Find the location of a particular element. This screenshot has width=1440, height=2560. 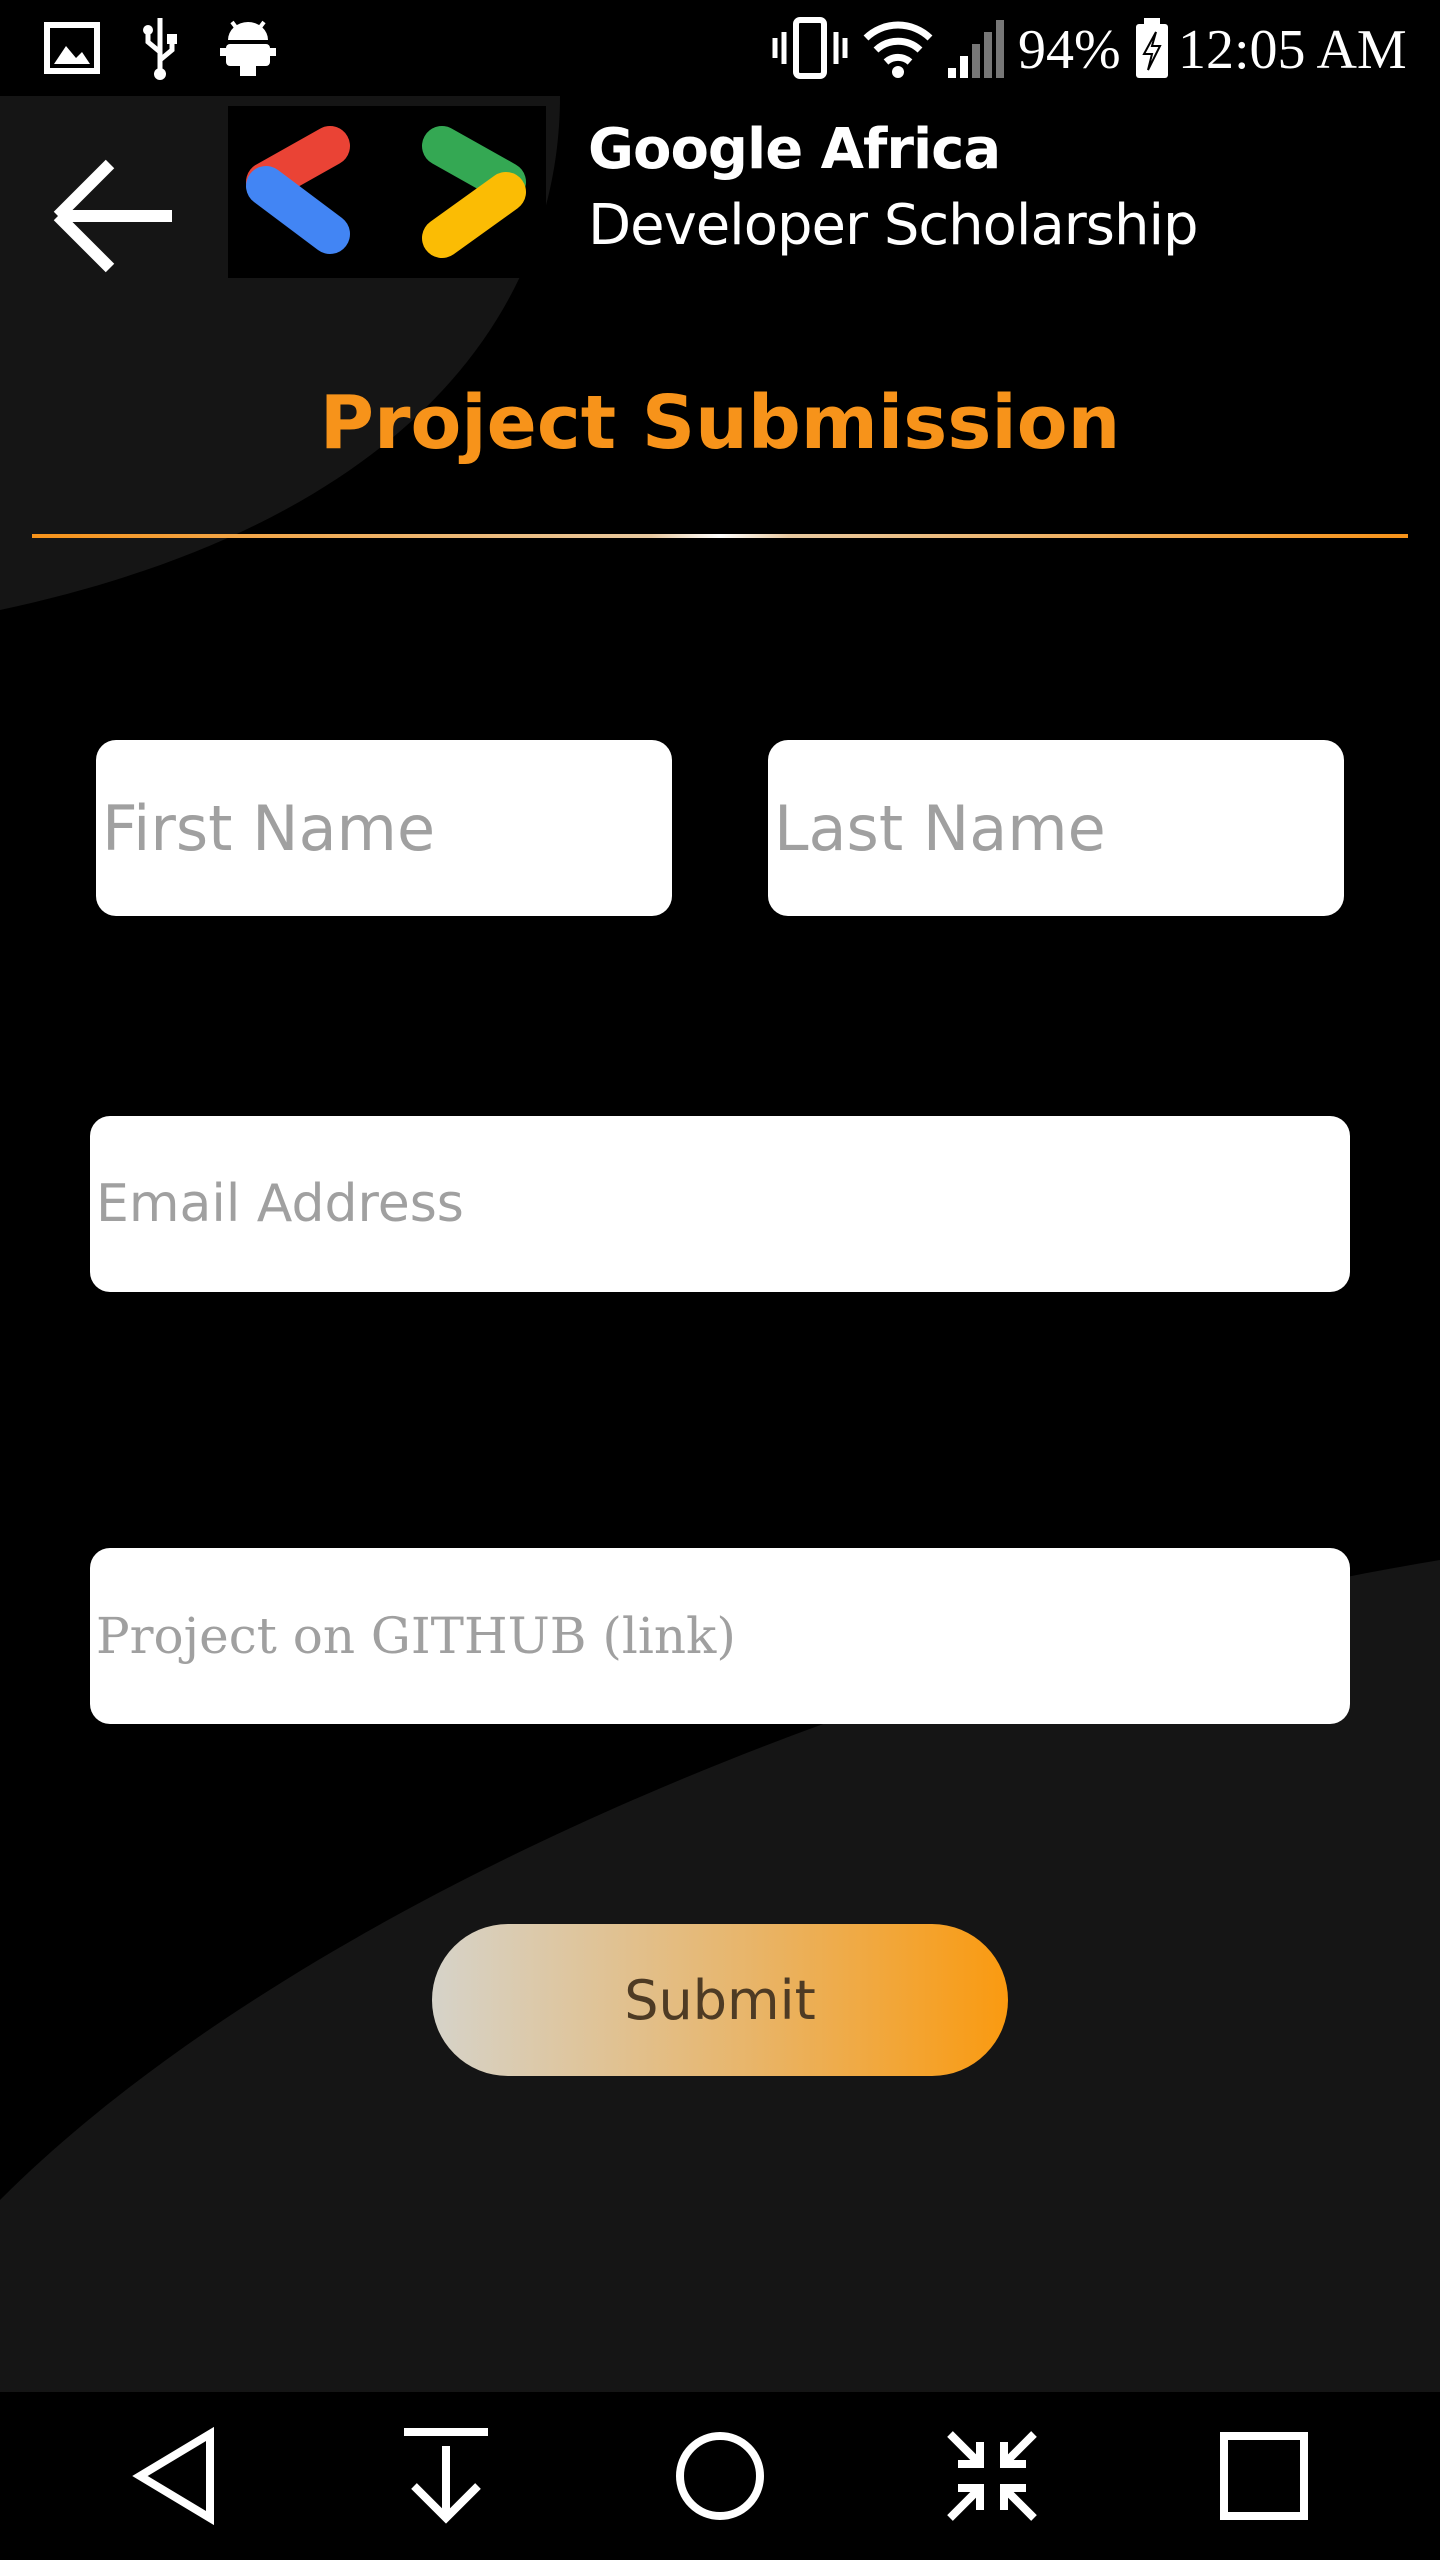

last-name-input is located at coordinates (1056, 828).